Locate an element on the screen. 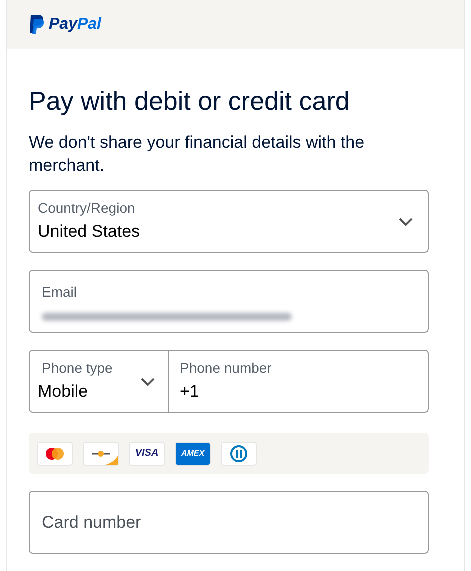 The width and height of the screenshot is (471, 571). amex-logo: AMEX is located at coordinates (193, 454).